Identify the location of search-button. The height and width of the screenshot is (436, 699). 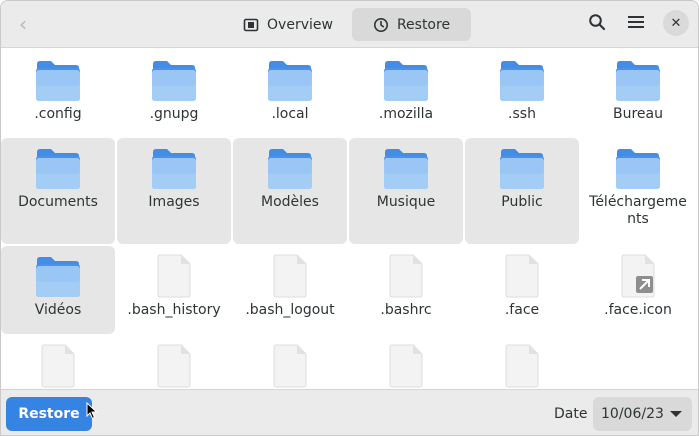
(597, 24).